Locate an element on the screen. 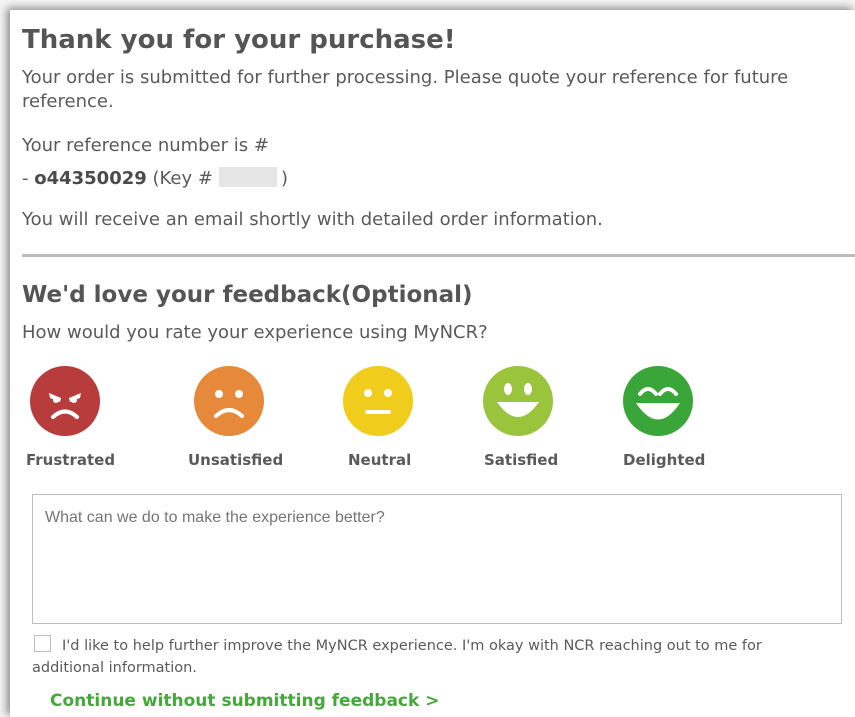 This screenshot has width=855, height=717. delighted-face-icon is located at coordinates (658, 401).